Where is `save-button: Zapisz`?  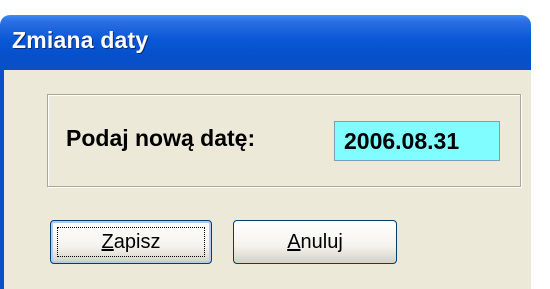
save-button: Zapisz is located at coordinates (131, 242).